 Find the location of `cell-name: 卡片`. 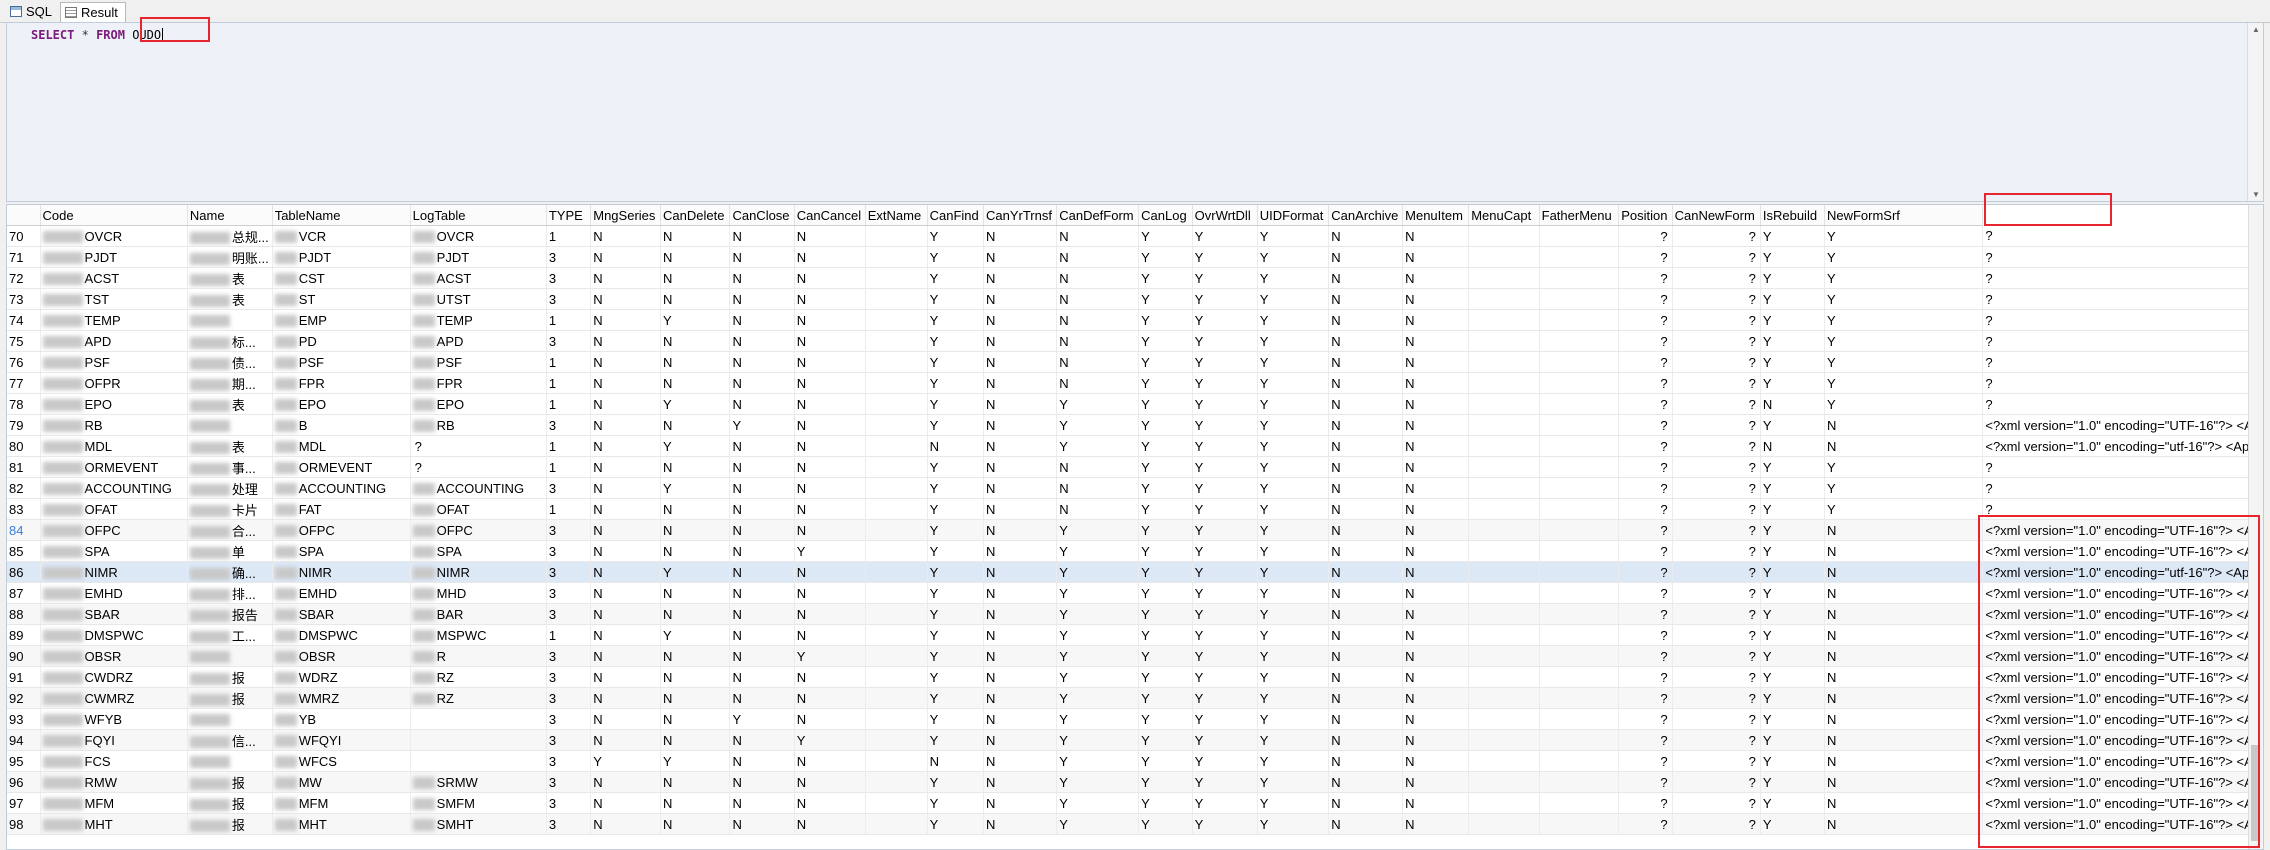

cell-name: 卡片 is located at coordinates (230, 509).